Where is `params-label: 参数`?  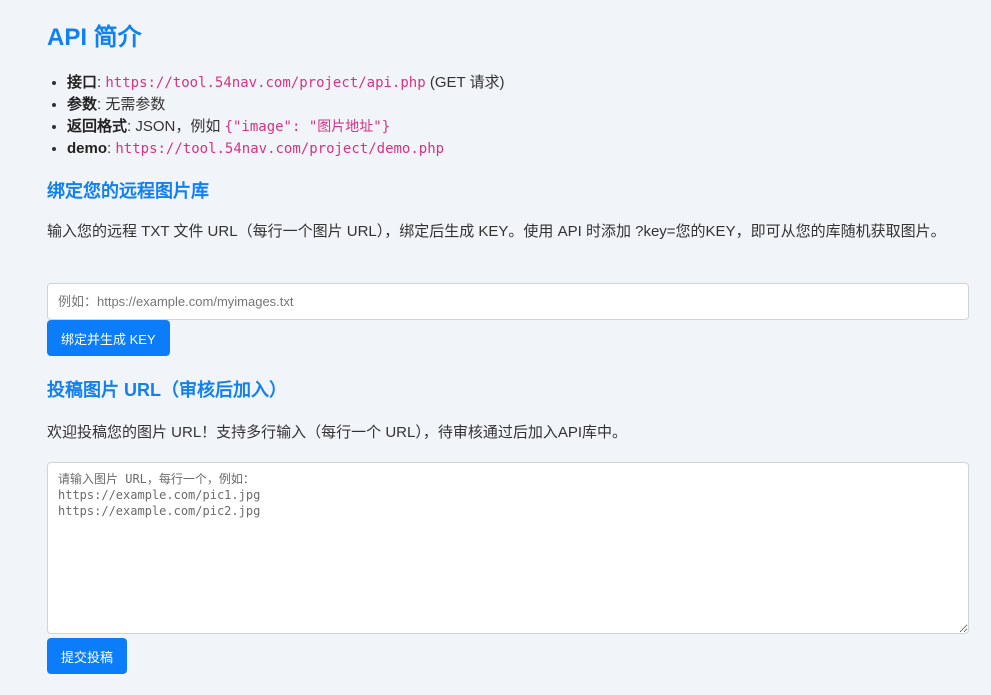
params-label: 参数 is located at coordinates (82, 104).